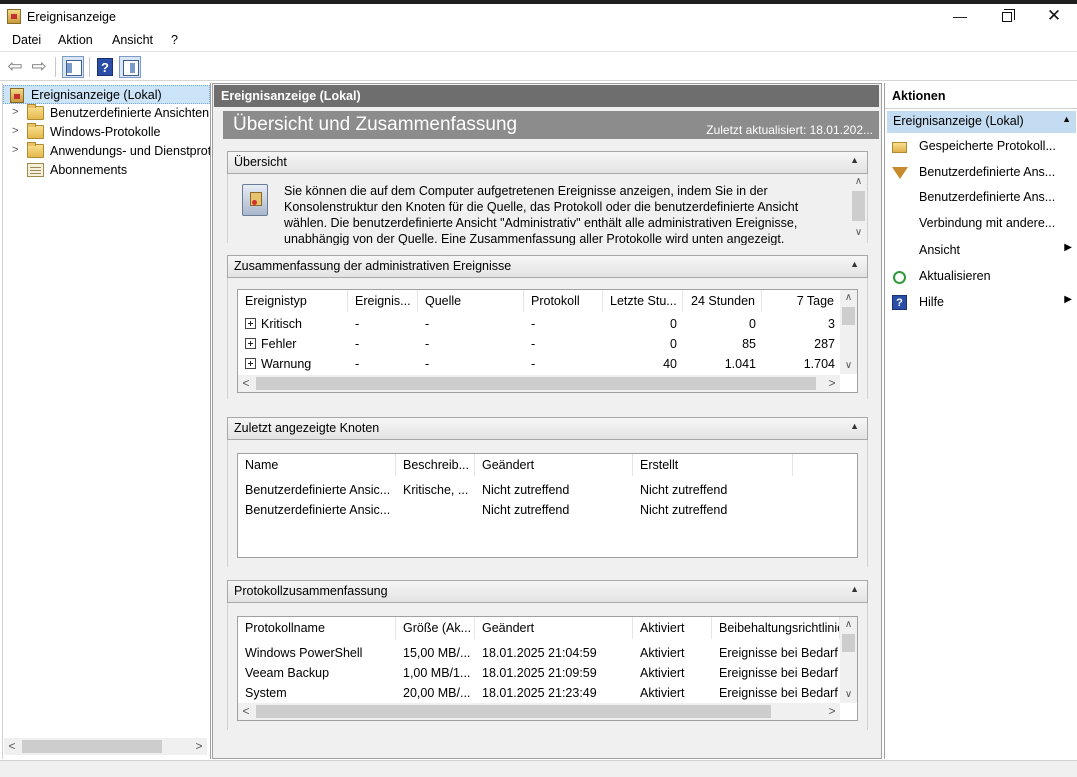 This screenshot has height=777, width=1077. What do you see at coordinates (939, 250) in the screenshot?
I see `action-label: Ansicht` at bounding box center [939, 250].